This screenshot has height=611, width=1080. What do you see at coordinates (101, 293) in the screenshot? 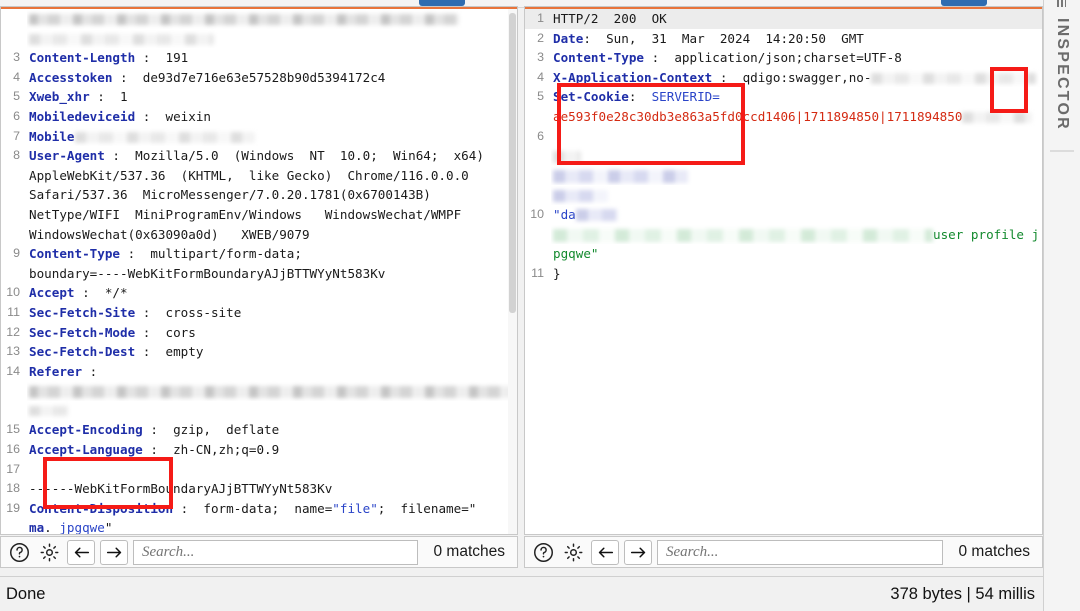
I see `code-token: : */*` at bounding box center [101, 293].